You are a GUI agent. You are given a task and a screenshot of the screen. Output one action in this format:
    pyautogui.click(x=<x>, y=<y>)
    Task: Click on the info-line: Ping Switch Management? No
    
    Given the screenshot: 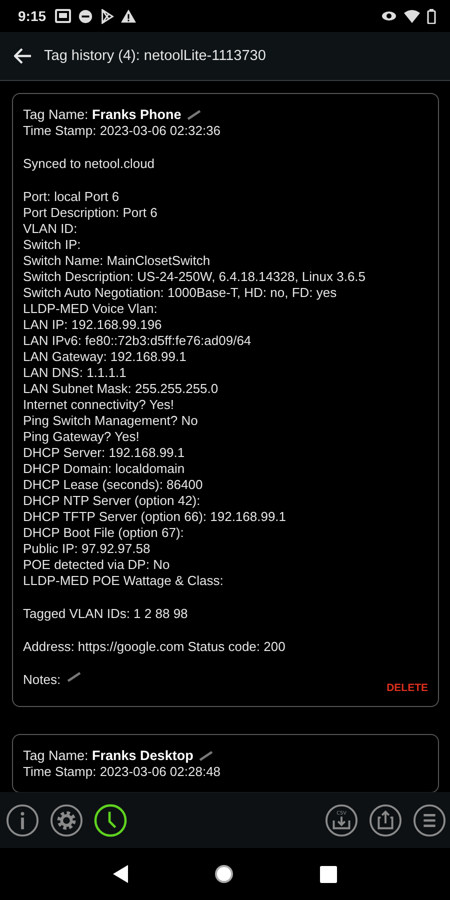 What is the action you would take?
    pyautogui.click(x=111, y=421)
    